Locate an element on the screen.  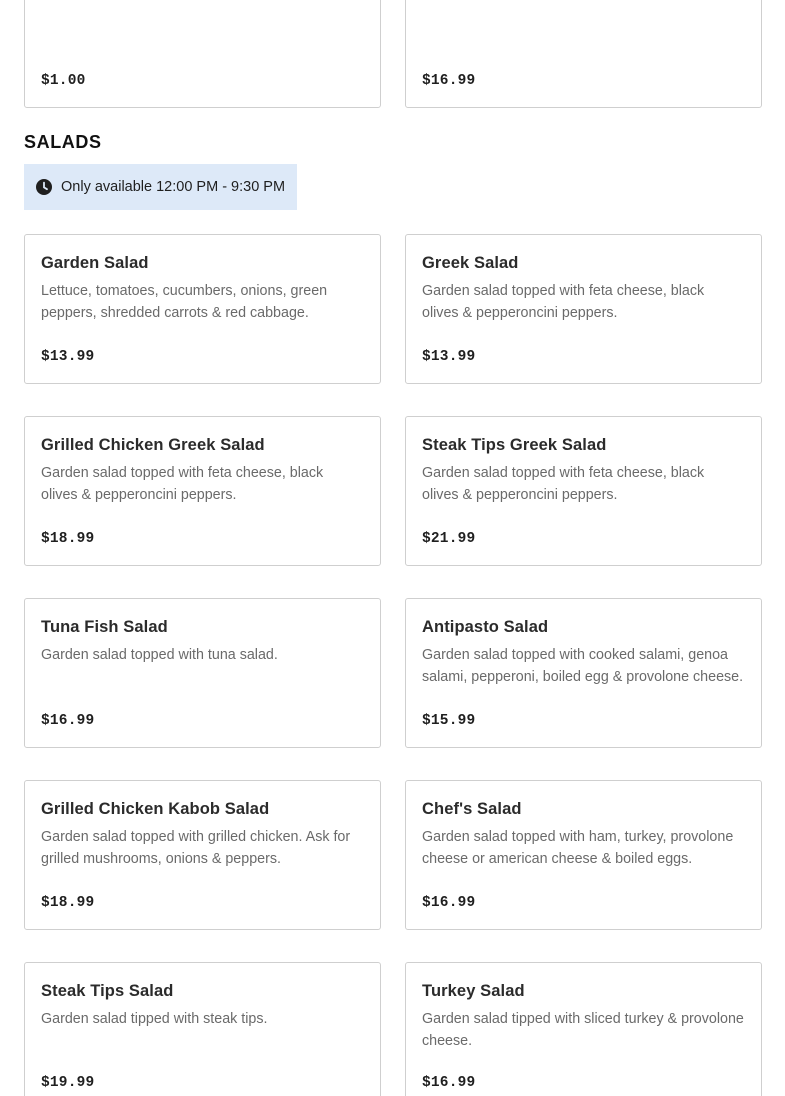
item-price: $15.99 is located at coordinates (449, 721).